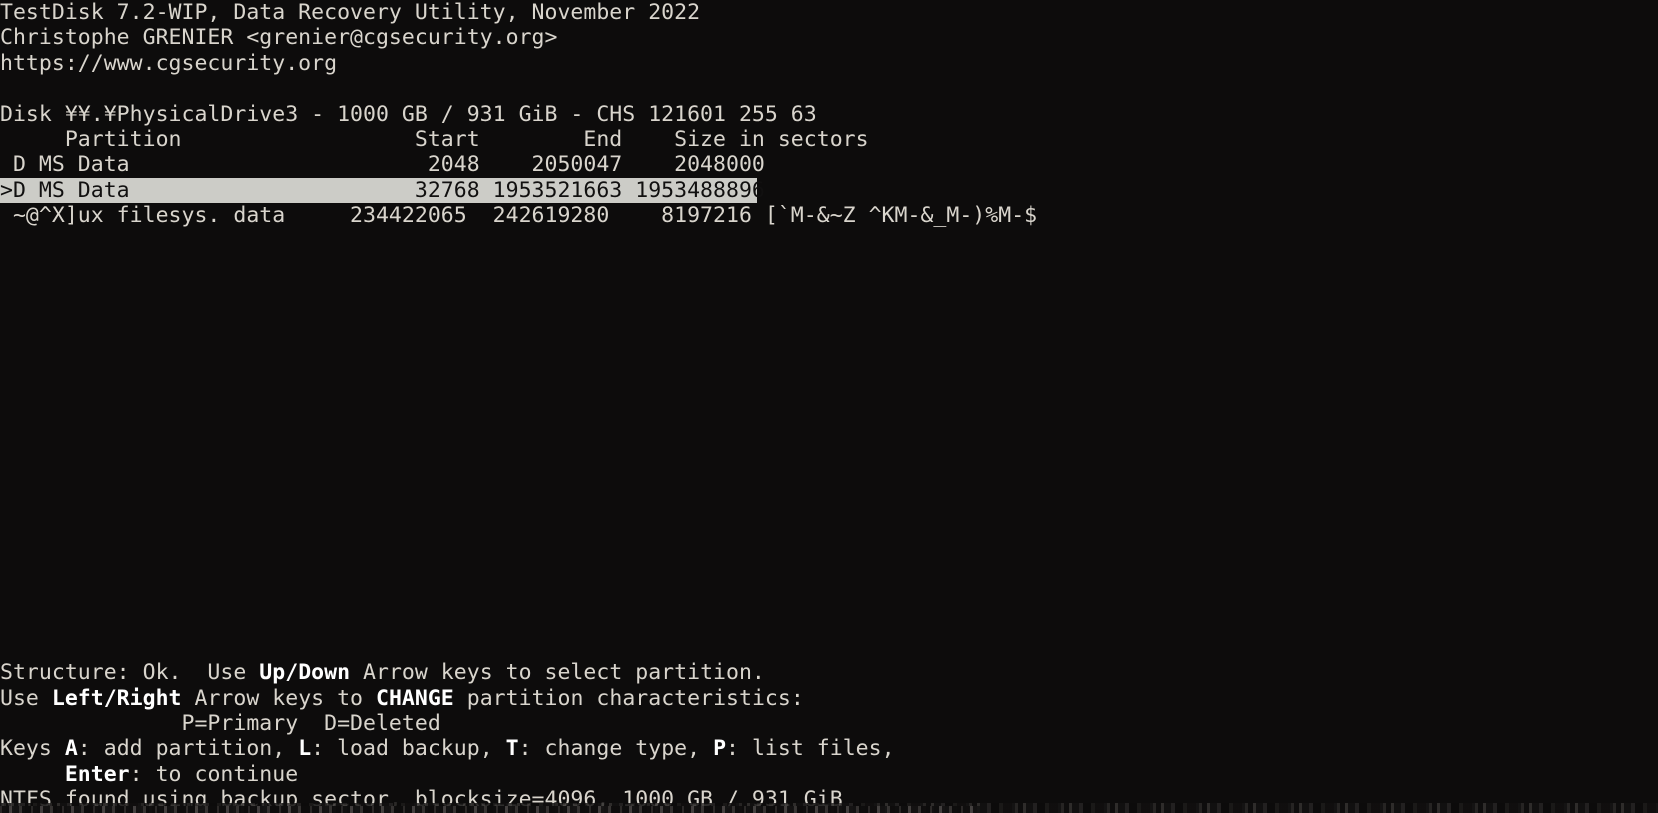 This screenshot has height=813, width=1658. What do you see at coordinates (829, 774) in the screenshot?
I see `enter-help-line: Enter: to continue` at bounding box center [829, 774].